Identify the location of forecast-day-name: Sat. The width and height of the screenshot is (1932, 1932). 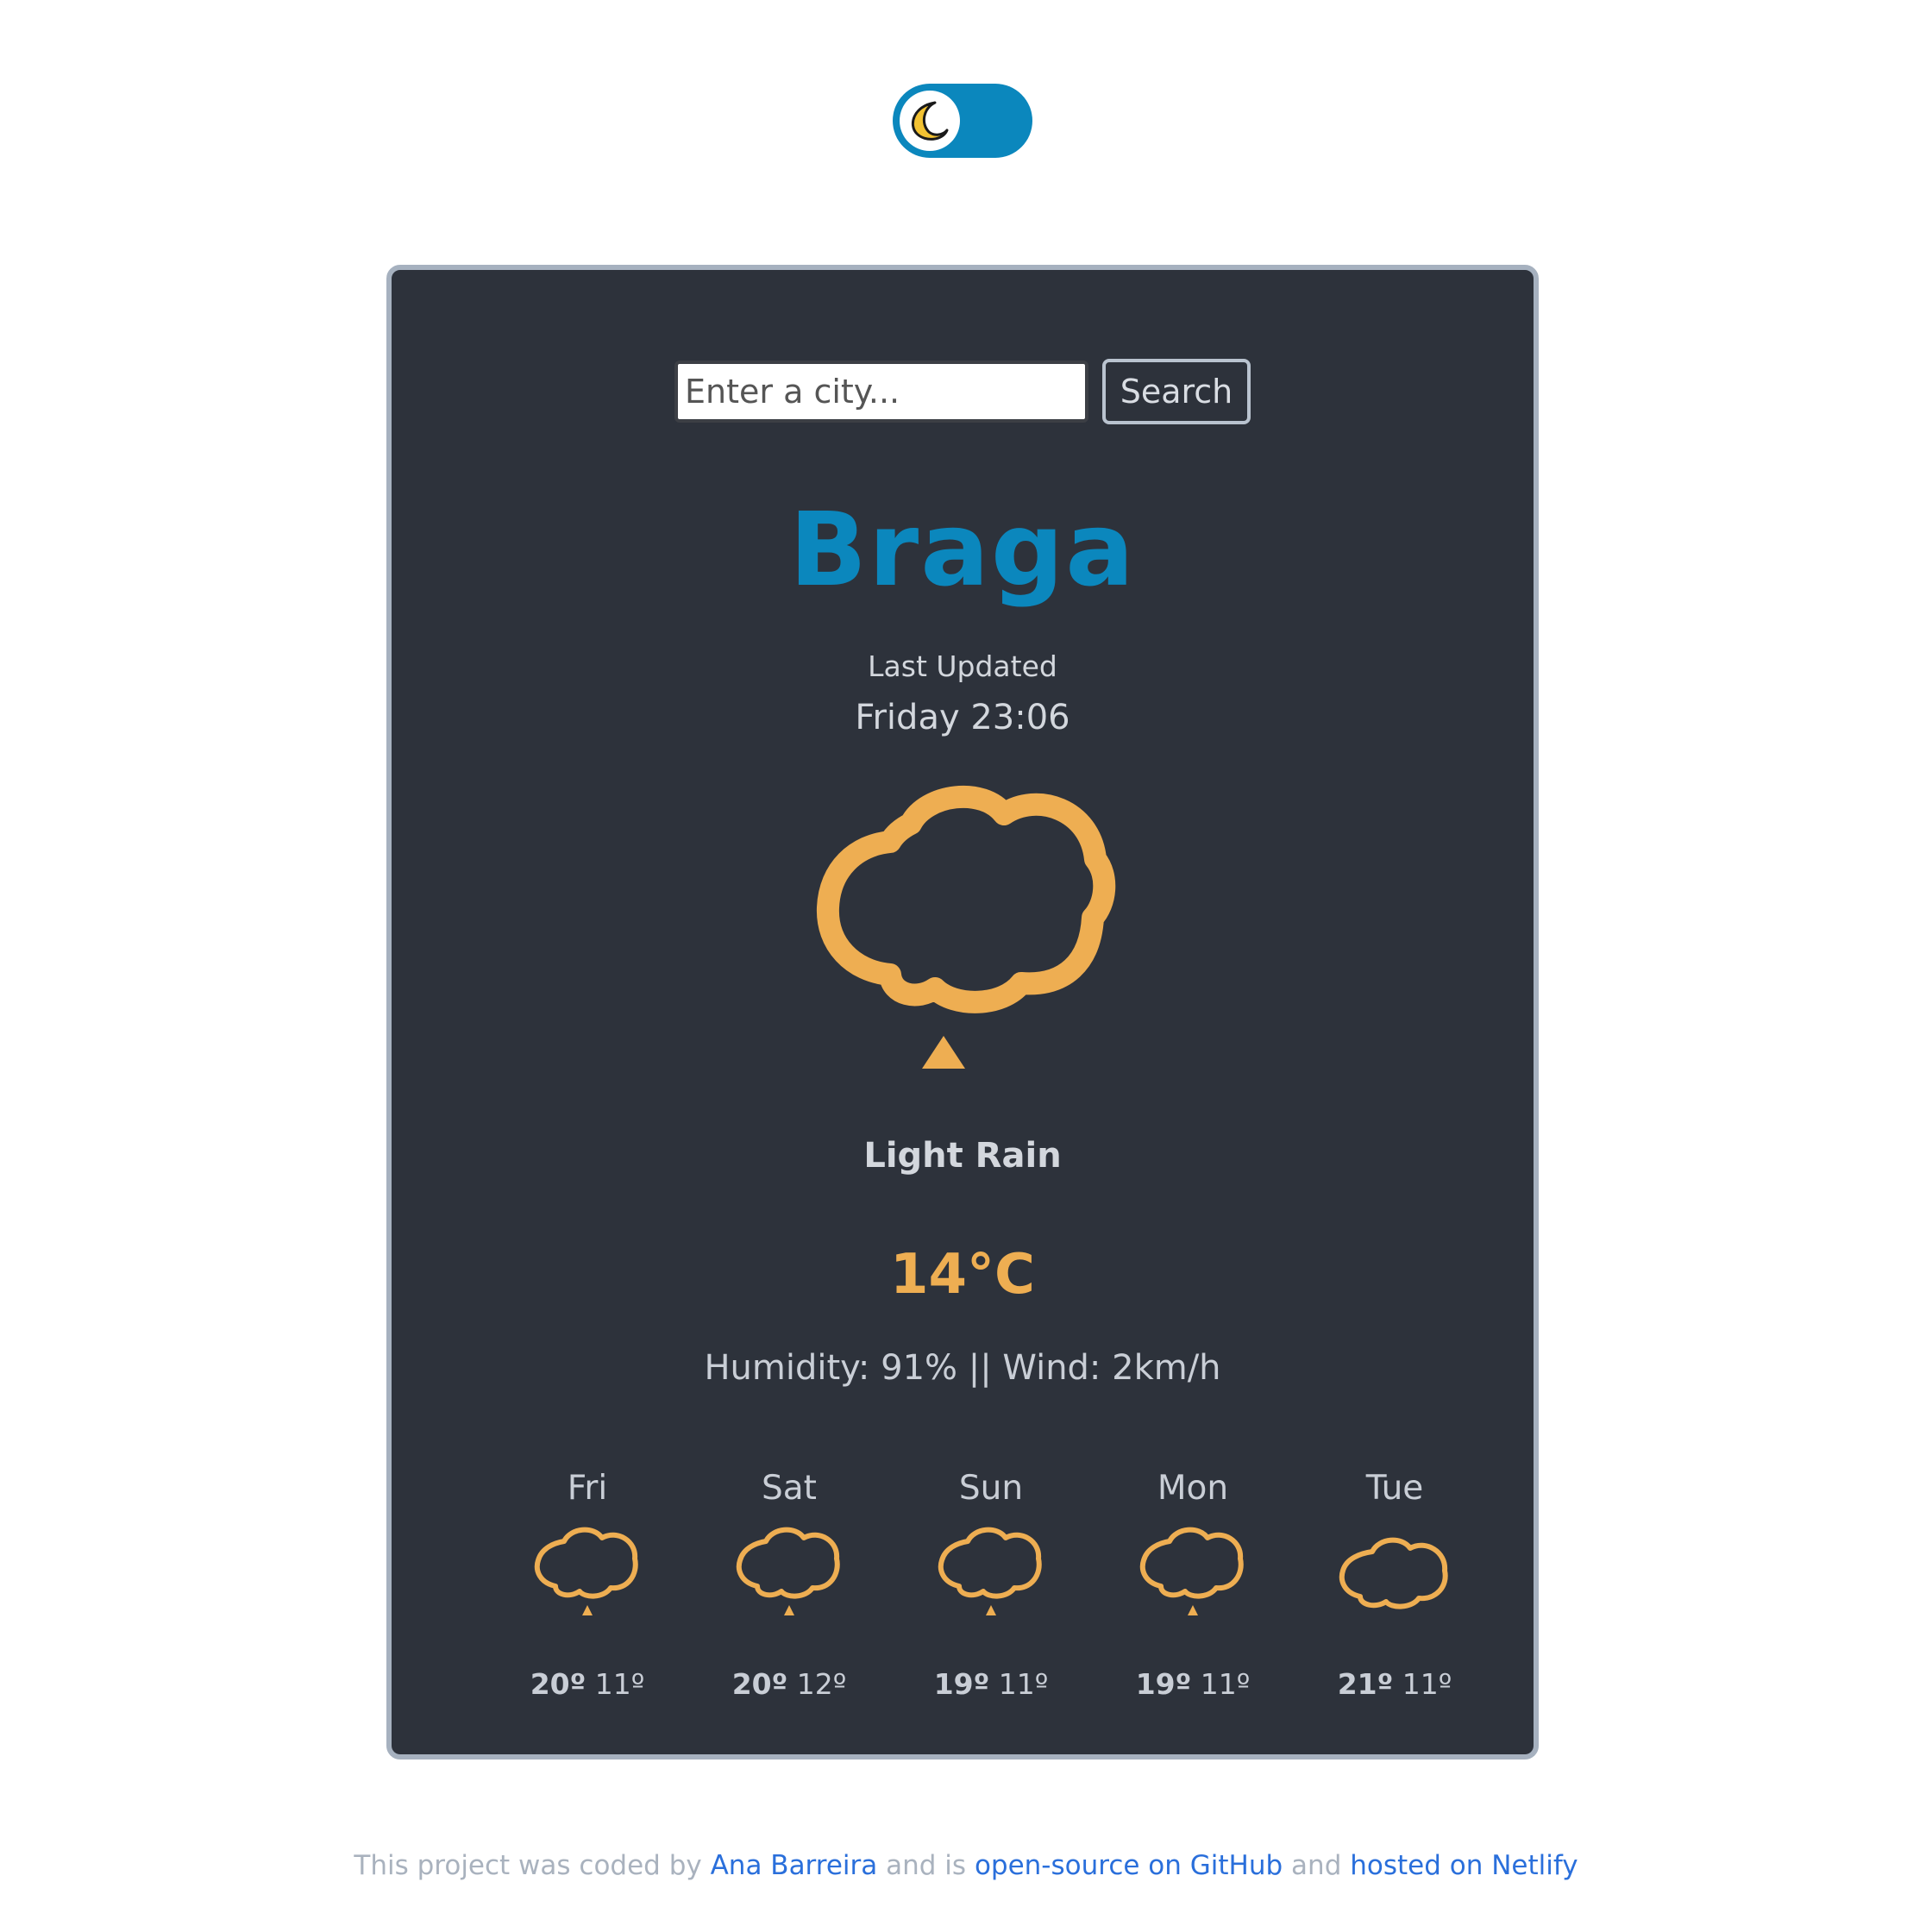
(790, 1489).